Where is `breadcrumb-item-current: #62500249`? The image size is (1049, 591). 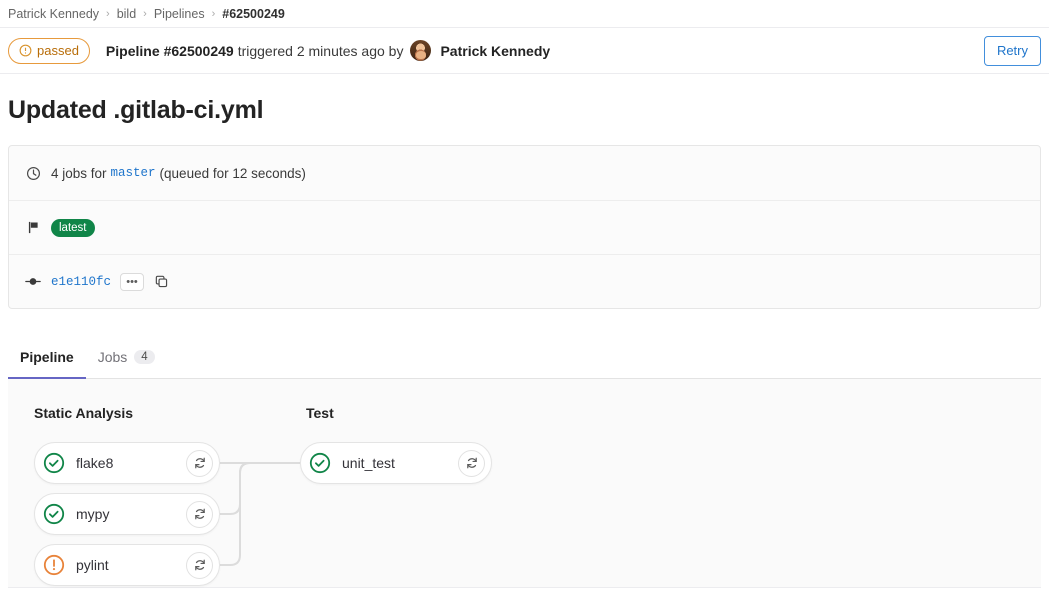
breadcrumb-item-current: #62500249 is located at coordinates (253, 13).